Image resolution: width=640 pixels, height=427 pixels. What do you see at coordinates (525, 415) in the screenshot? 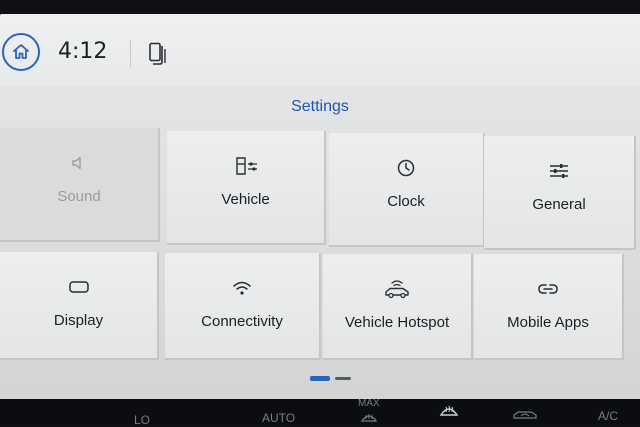
I see `recirculation-icon` at bounding box center [525, 415].